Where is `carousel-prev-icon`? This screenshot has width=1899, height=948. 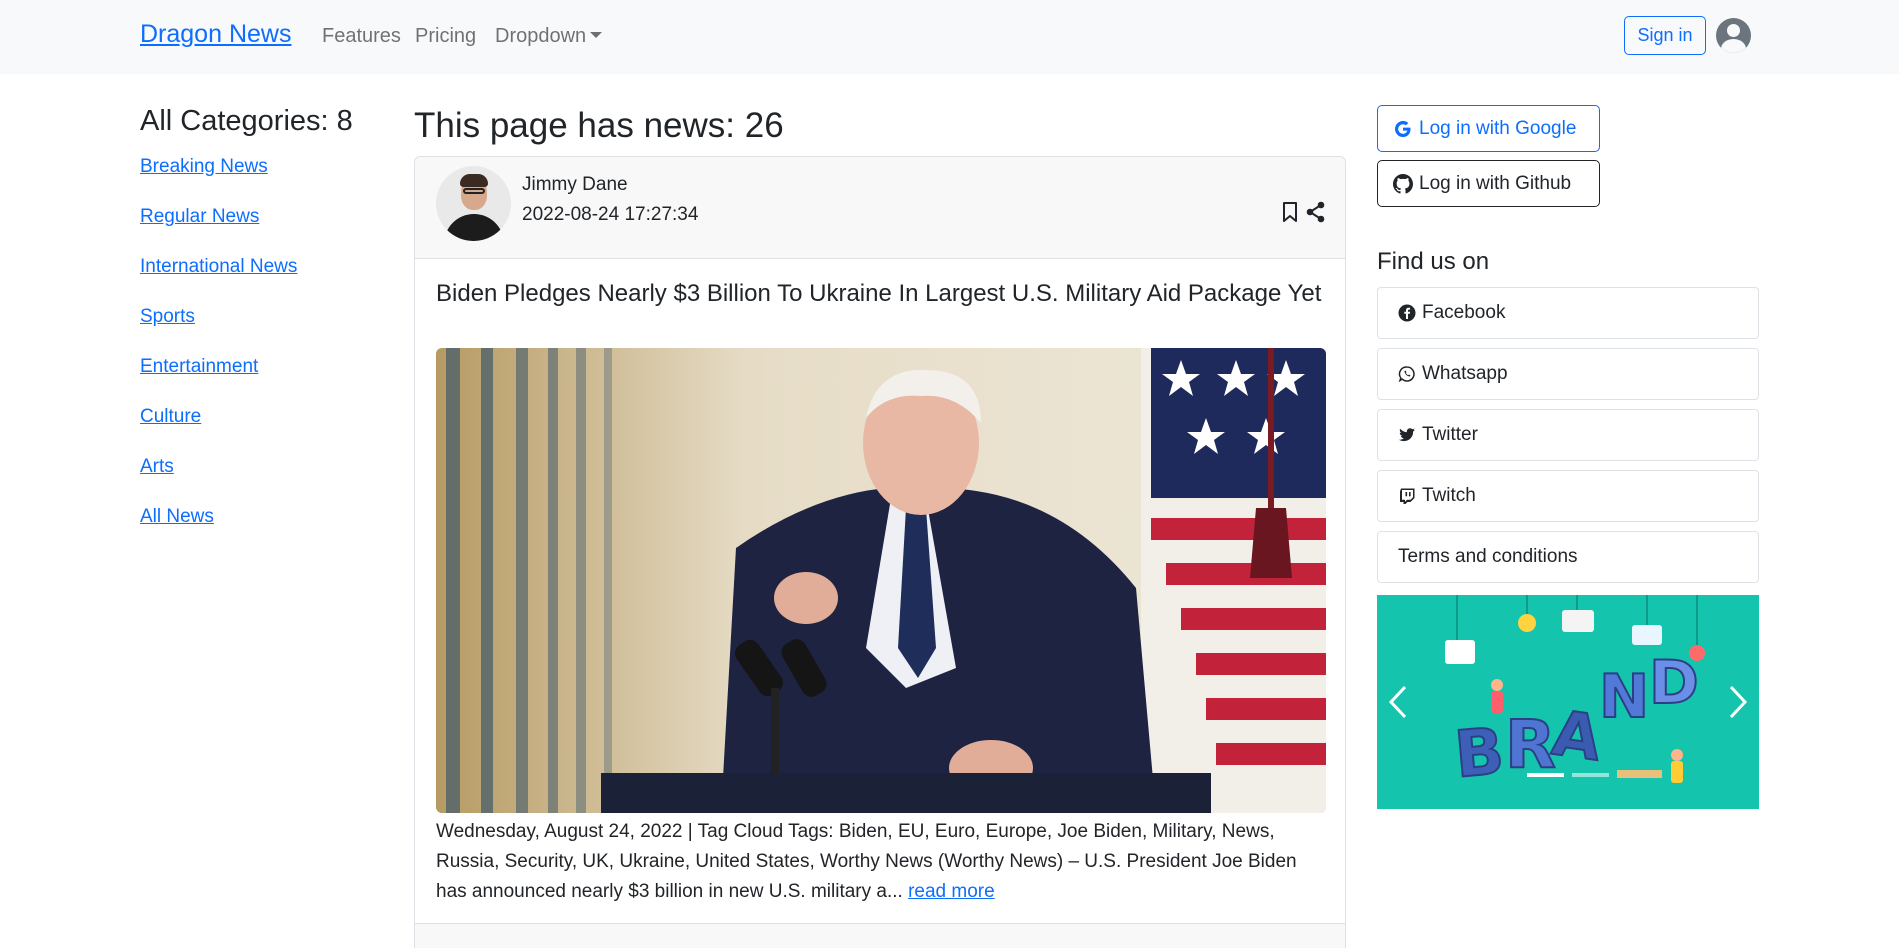 carousel-prev-icon is located at coordinates (1397, 702).